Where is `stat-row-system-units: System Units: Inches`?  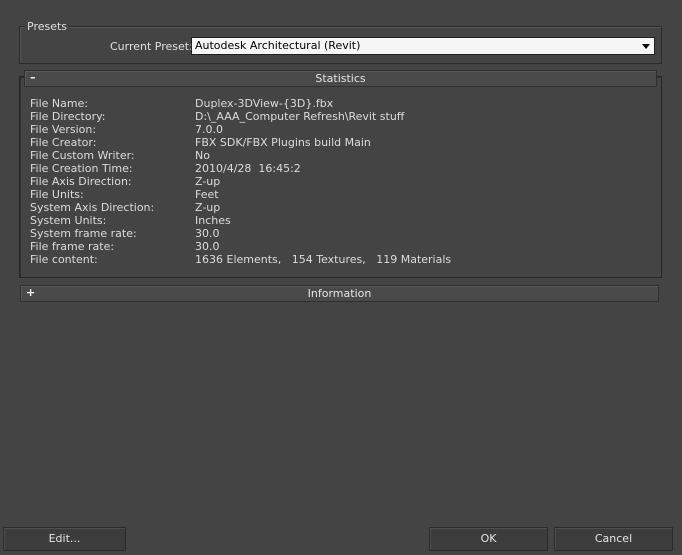
stat-row-system-units: System Units: Inches is located at coordinates (330, 220).